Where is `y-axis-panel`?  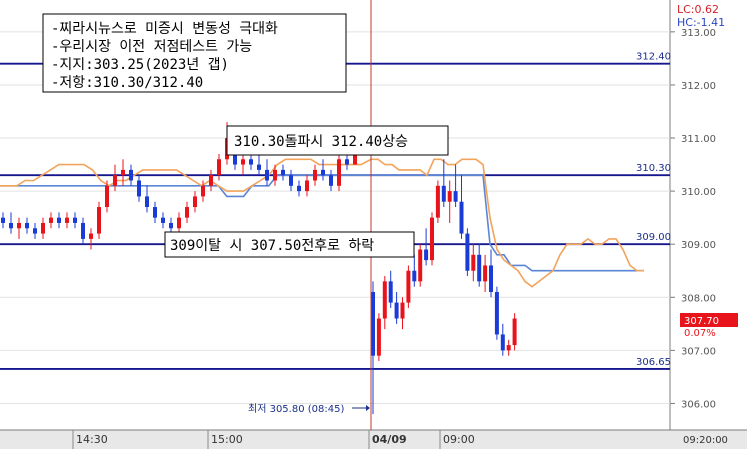 y-axis-panel is located at coordinates (708, 215).